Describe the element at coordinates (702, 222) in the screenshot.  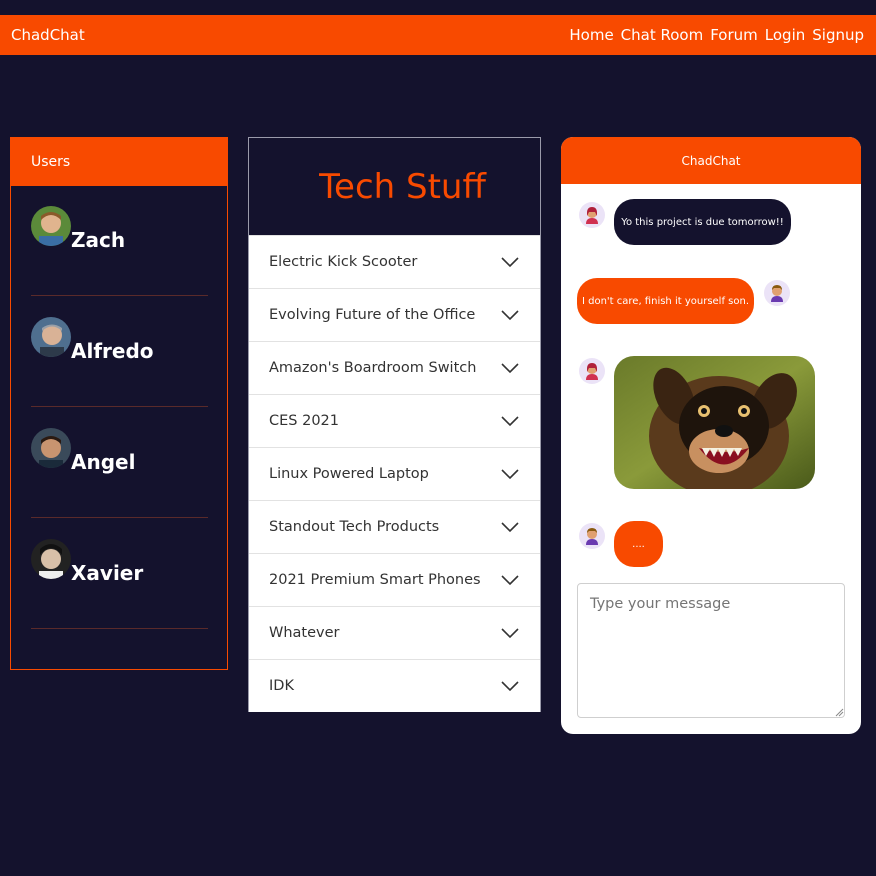
I see `message-bubble: Yo this project is due tomorrow!!` at that location.